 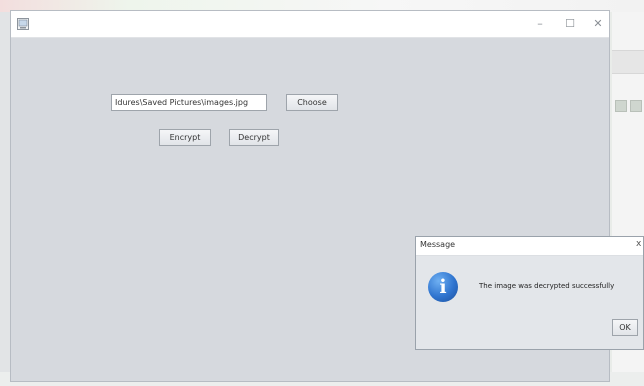 I want to click on encrypt-button: Encrypt, so click(x=185, y=137).